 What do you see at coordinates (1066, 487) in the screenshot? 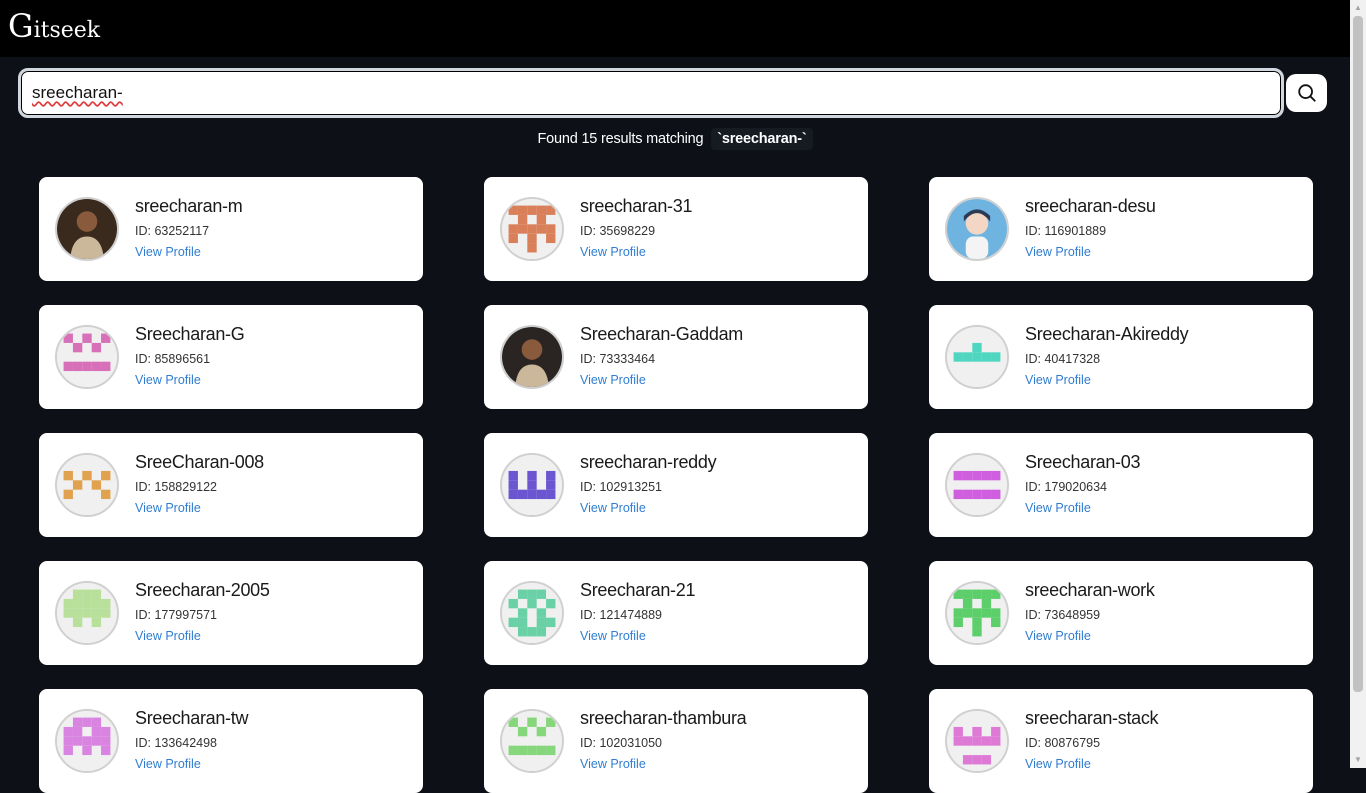
I see `user-id: ID: 179020634` at bounding box center [1066, 487].